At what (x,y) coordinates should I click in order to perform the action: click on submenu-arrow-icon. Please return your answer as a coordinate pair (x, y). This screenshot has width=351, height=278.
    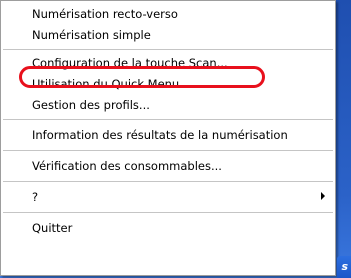
    Looking at the image, I should click on (323, 196).